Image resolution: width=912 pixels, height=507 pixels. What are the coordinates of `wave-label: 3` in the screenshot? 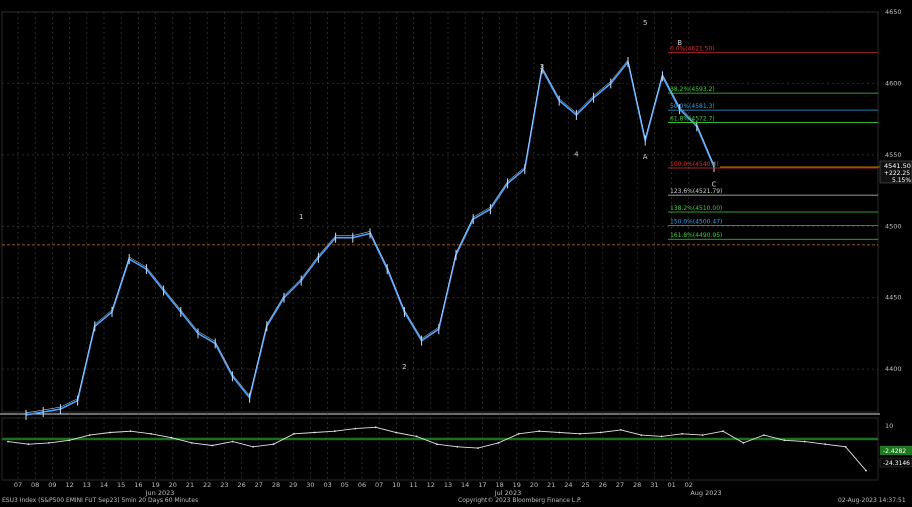 It's located at (542, 67).